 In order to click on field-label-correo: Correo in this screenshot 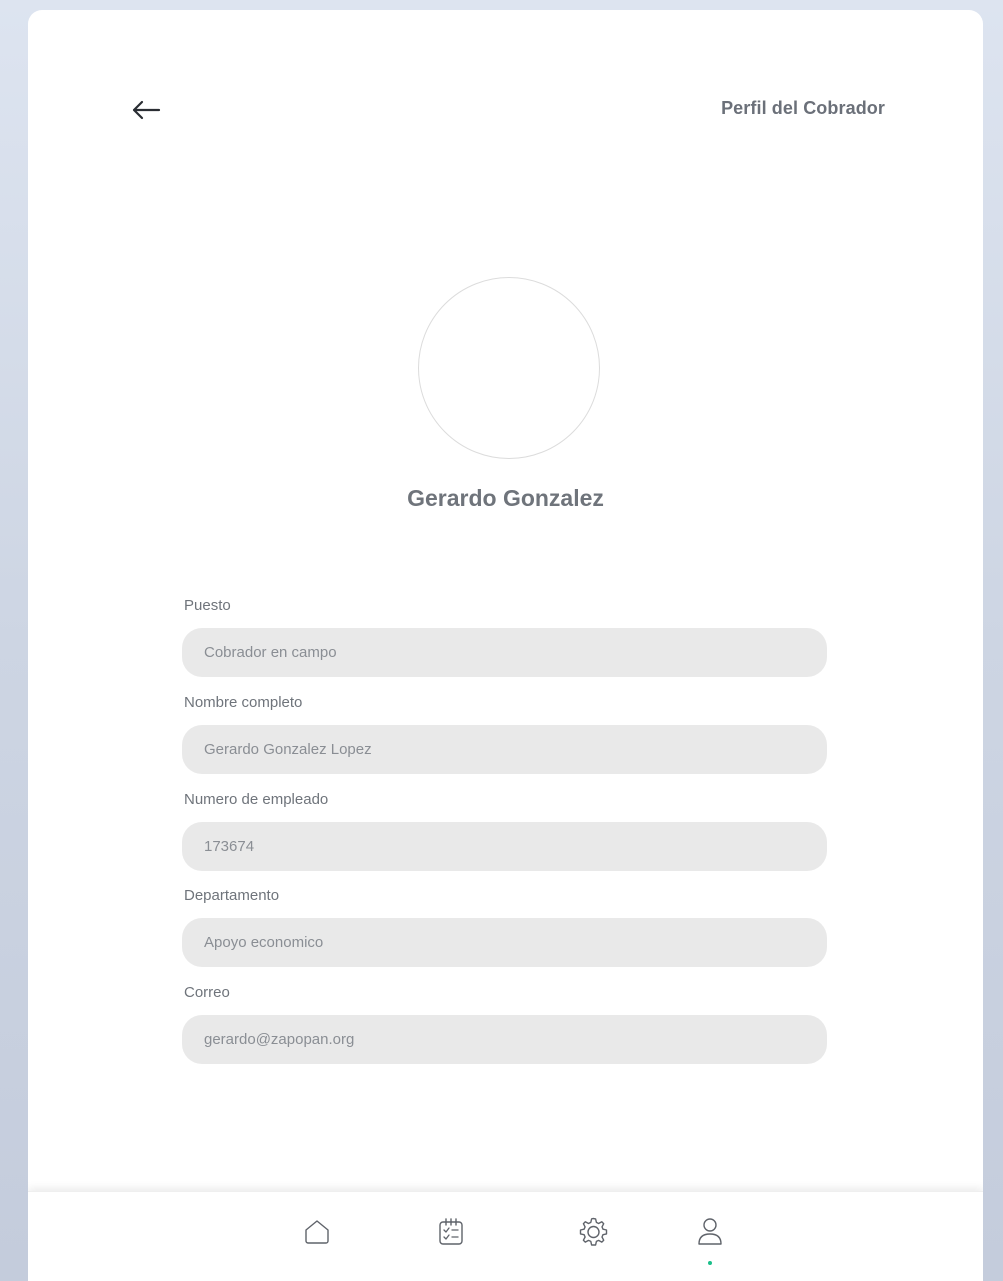, I will do `click(207, 992)`.